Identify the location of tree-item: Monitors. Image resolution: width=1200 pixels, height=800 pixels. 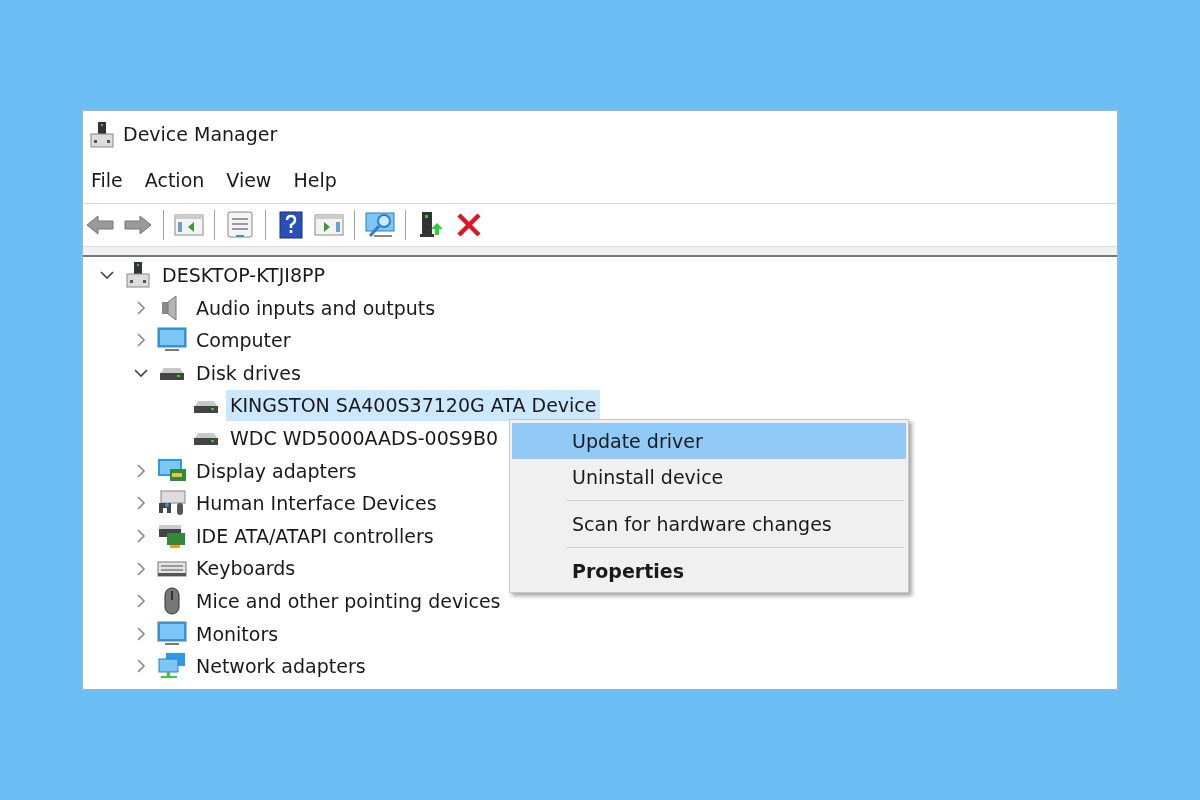
(237, 634).